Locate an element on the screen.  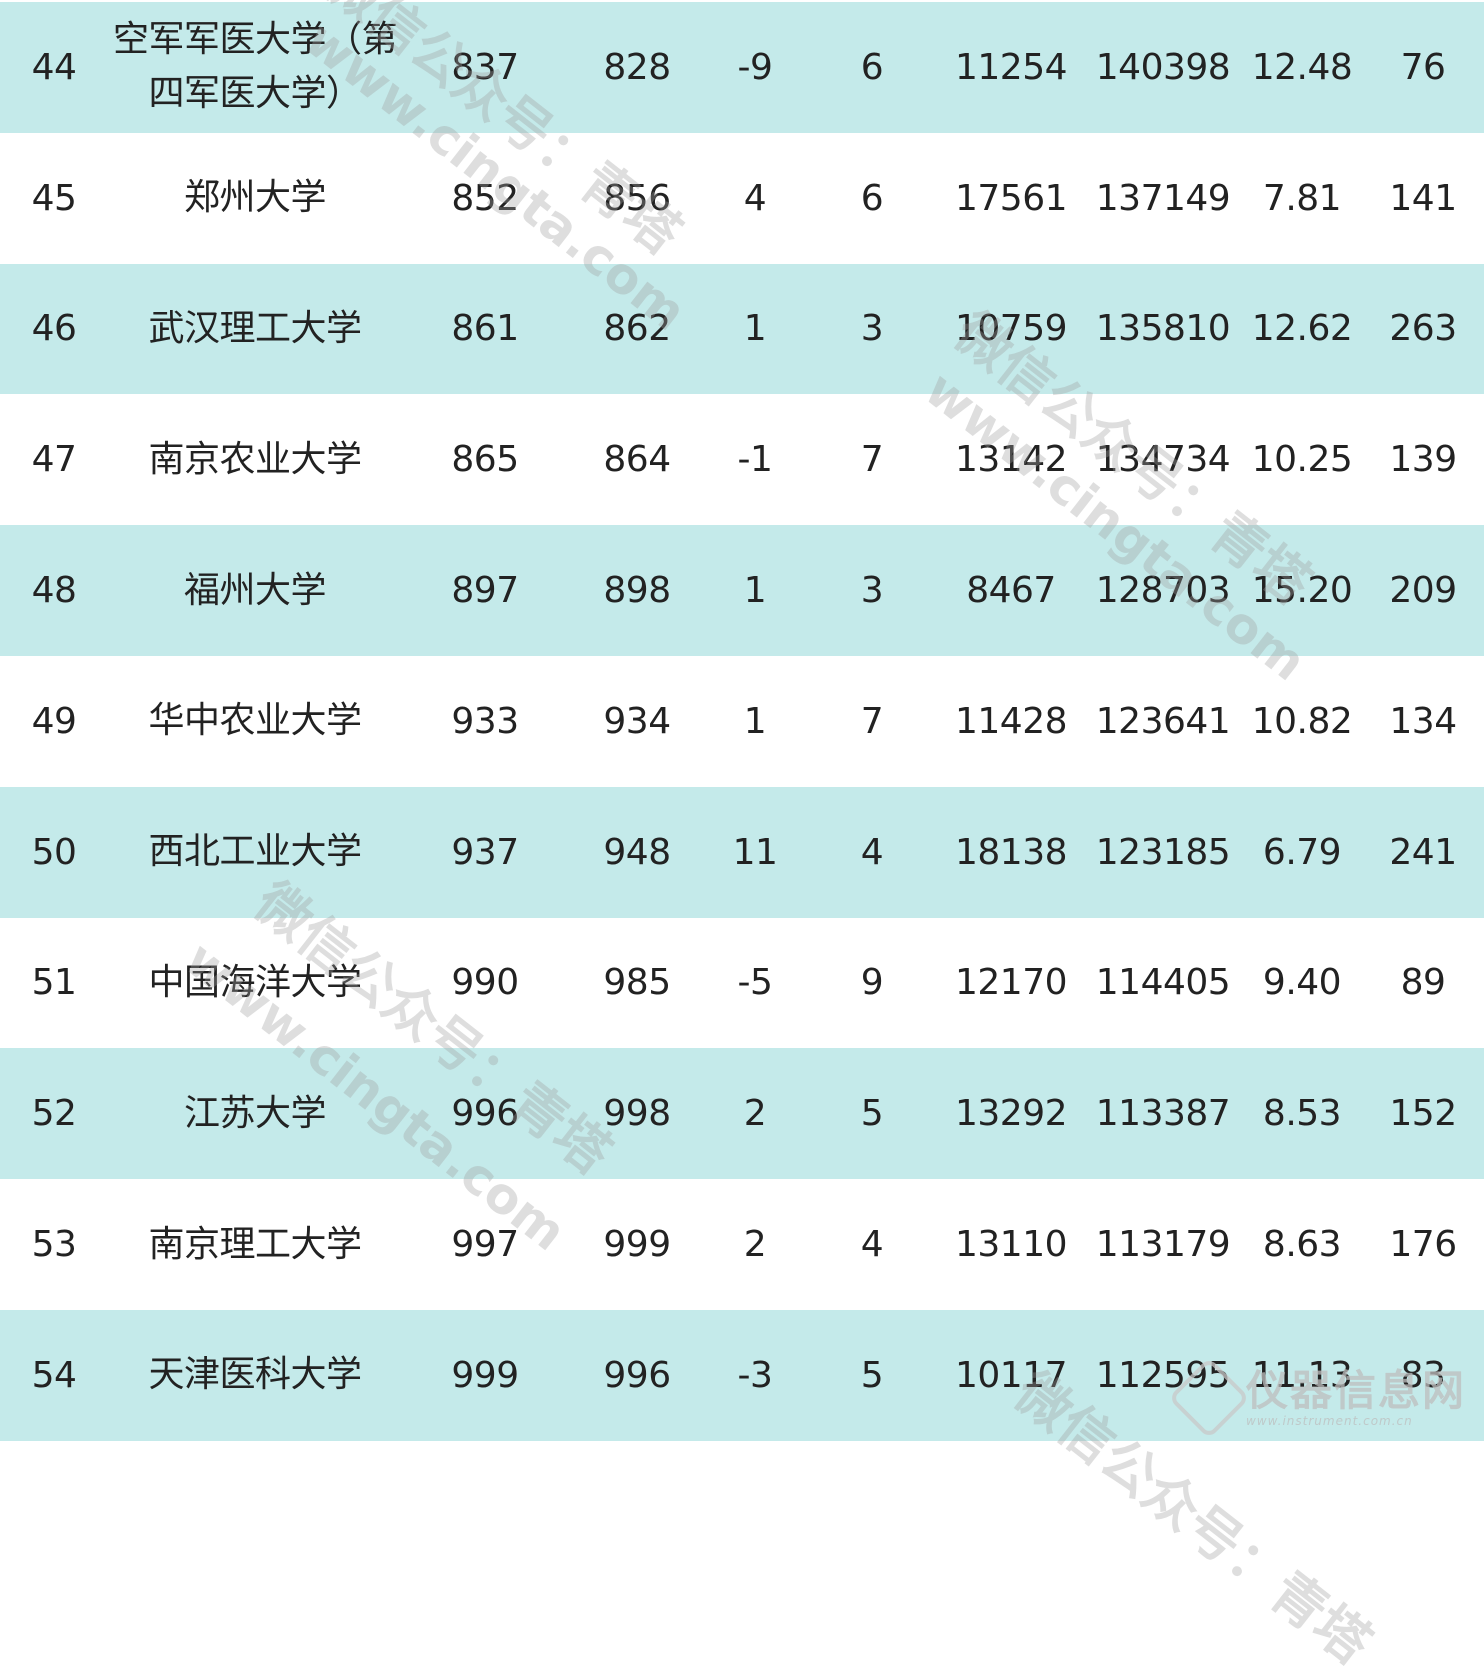
change-cell: 2 is located at coordinates (755, 1114).